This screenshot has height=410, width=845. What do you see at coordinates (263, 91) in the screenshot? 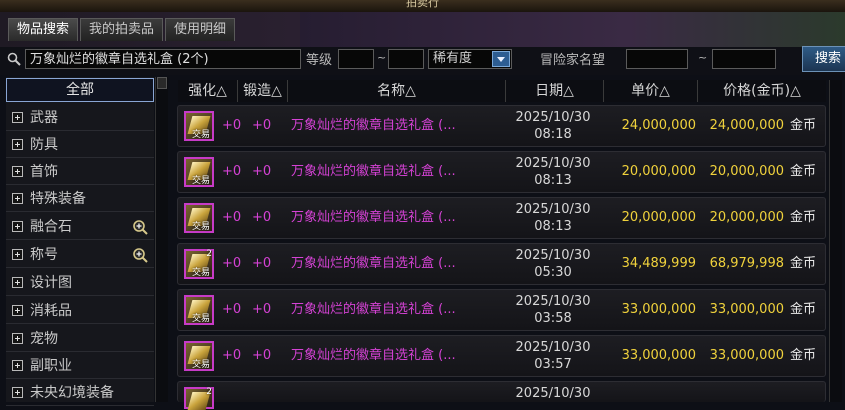
I see `column-header-forge: 锻造△` at bounding box center [263, 91].